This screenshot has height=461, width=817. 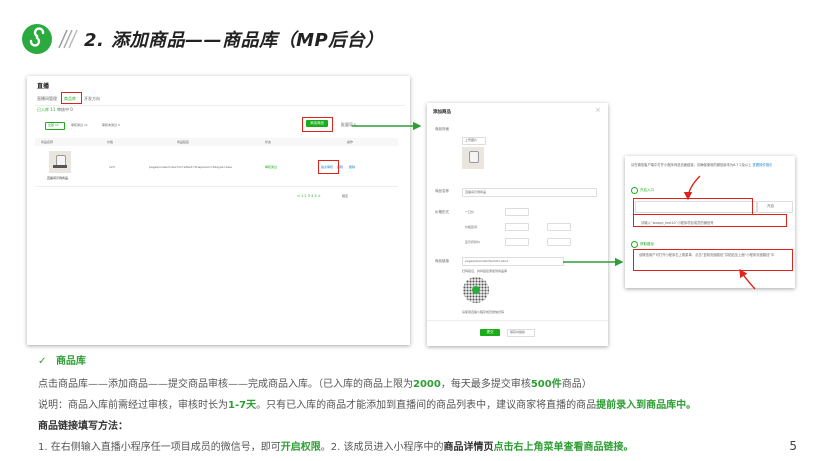 What do you see at coordinates (62, 361) in the screenshot?
I see `section-heading: ✓ 商品库` at bounding box center [62, 361].